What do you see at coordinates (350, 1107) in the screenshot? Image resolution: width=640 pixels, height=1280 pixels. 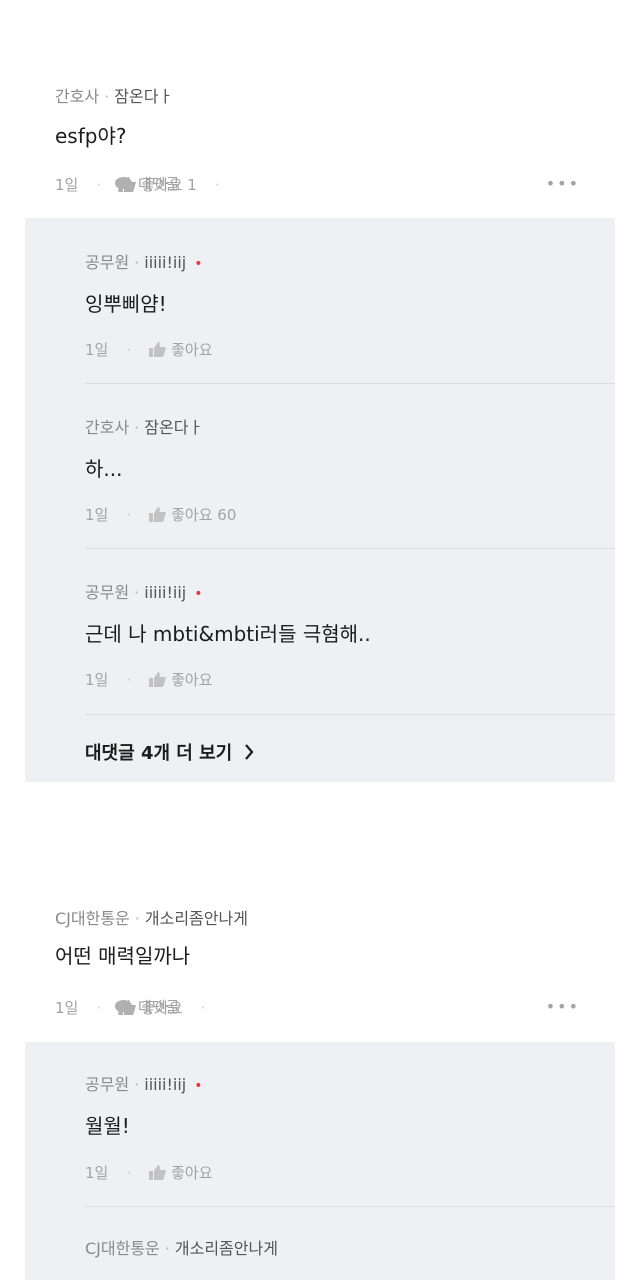 I see `reply-item: 공무원 · iiiii!iij • 월월!` at bounding box center [350, 1107].